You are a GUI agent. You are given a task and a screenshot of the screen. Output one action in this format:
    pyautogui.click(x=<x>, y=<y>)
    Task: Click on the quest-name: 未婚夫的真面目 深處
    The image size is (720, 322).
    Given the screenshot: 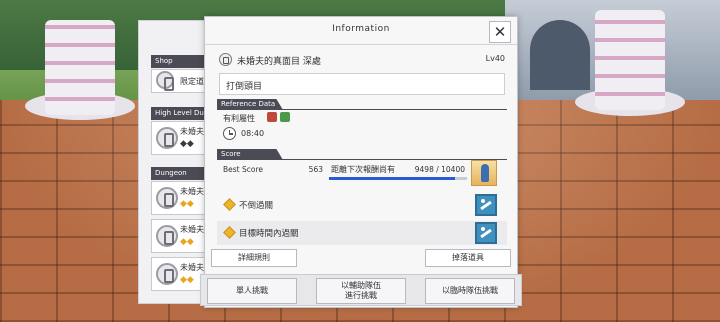 What is the action you would take?
    pyautogui.click(x=279, y=62)
    